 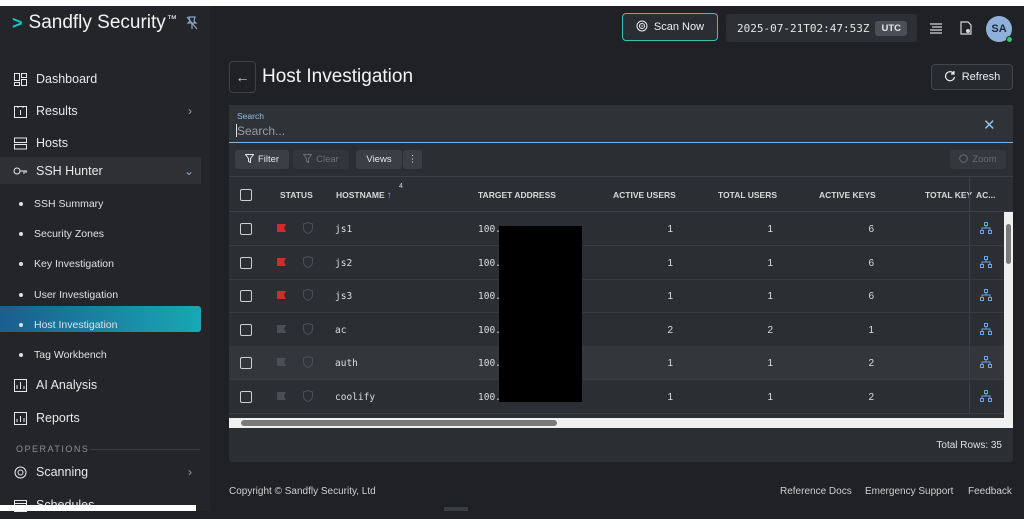 I want to click on chevron-down-icon: ⌄, so click(x=188, y=170).